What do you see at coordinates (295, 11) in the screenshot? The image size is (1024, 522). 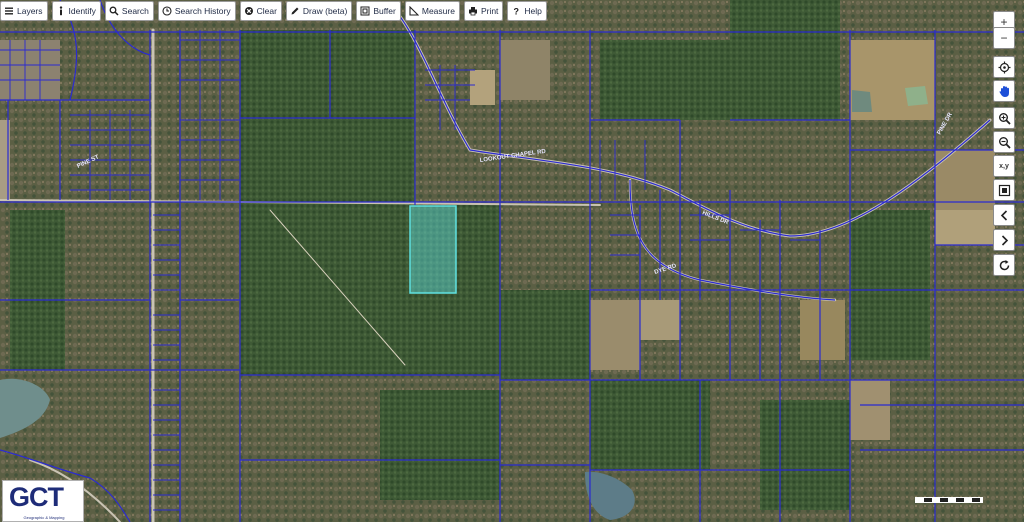 I see `pencil-icon` at bounding box center [295, 11].